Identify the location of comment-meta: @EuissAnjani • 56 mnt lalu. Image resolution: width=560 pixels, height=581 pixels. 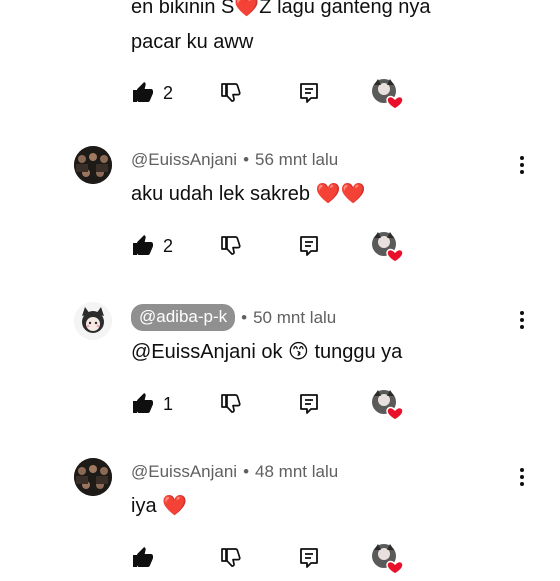
(234, 160).